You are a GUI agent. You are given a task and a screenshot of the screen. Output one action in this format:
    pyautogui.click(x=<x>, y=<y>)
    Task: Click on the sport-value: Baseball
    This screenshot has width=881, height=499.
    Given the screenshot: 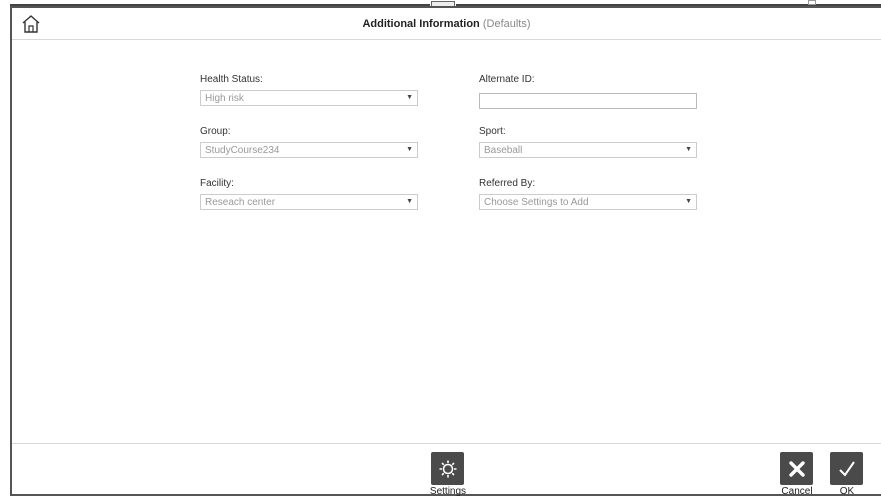 What is the action you would take?
    pyautogui.click(x=503, y=150)
    